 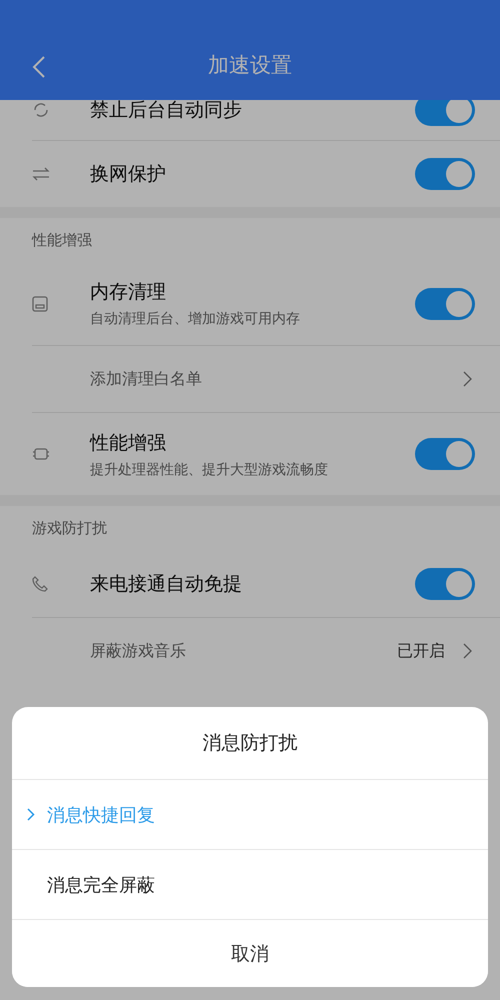 I want to click on dialog-title: 消息防打扰, so click(x=250, y=743).